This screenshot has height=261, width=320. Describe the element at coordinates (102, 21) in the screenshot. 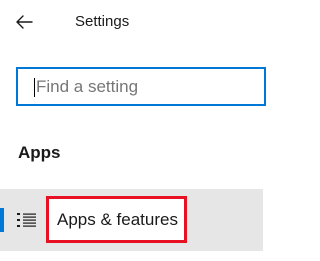

I see `window-title: Settings` at that location.